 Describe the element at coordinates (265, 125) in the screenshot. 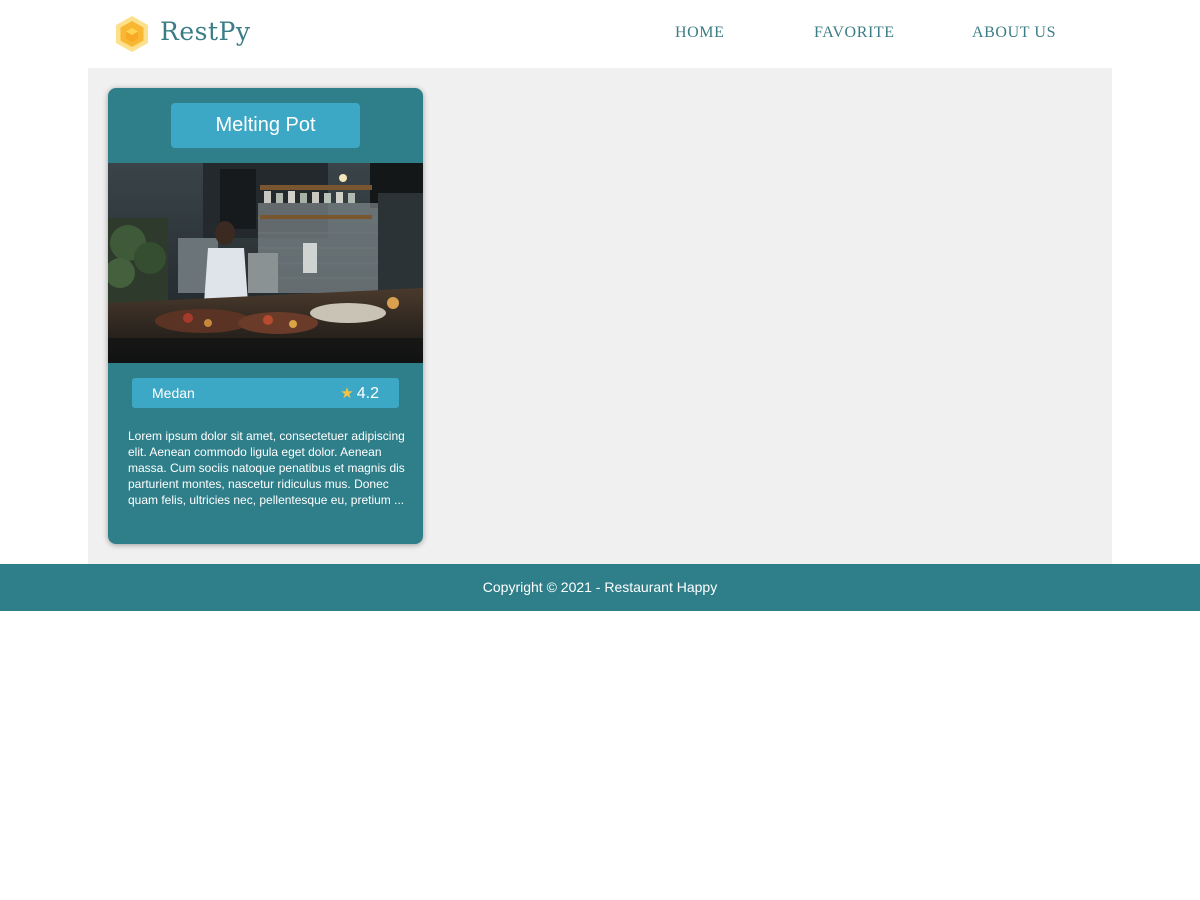

I see `restaurant-name-button: Melting Pot` at that location.